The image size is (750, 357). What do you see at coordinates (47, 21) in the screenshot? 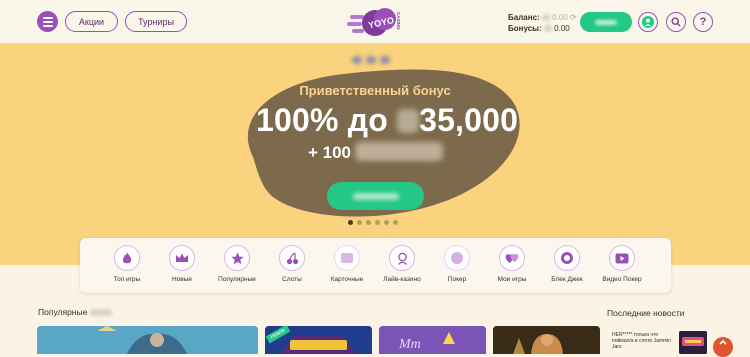
I see `menu-button` at bounding box center [47, 21].